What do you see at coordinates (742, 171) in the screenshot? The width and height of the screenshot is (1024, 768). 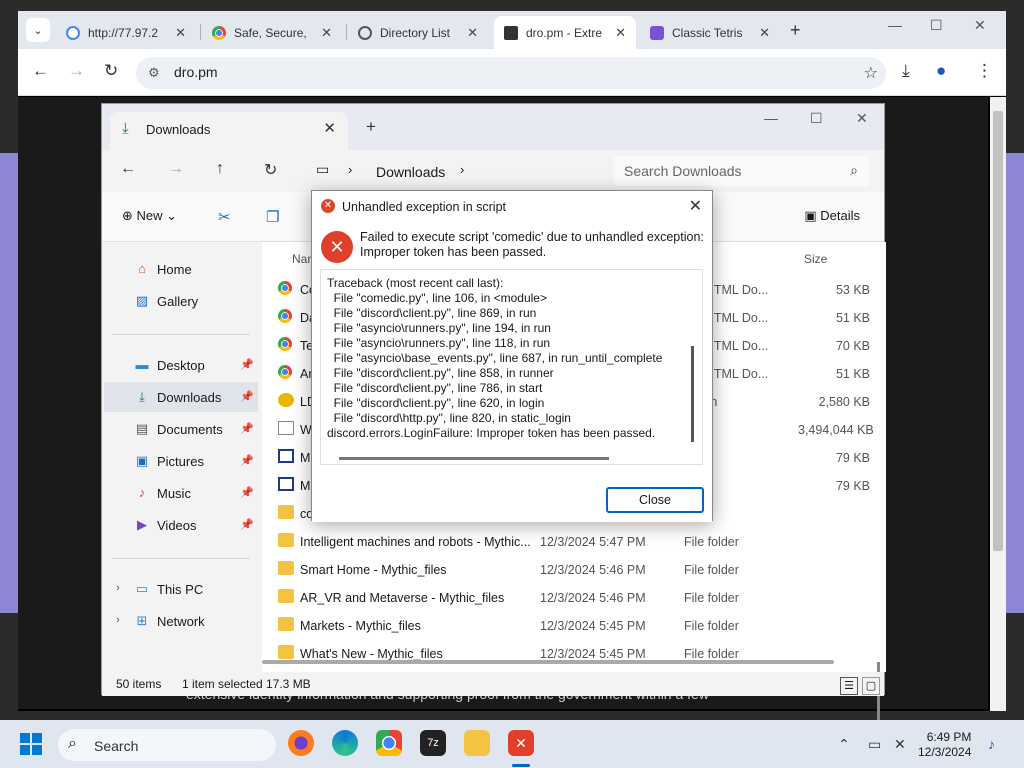 I see `search-input: Search Downloads ⌕` at bounding box center [742, 171].